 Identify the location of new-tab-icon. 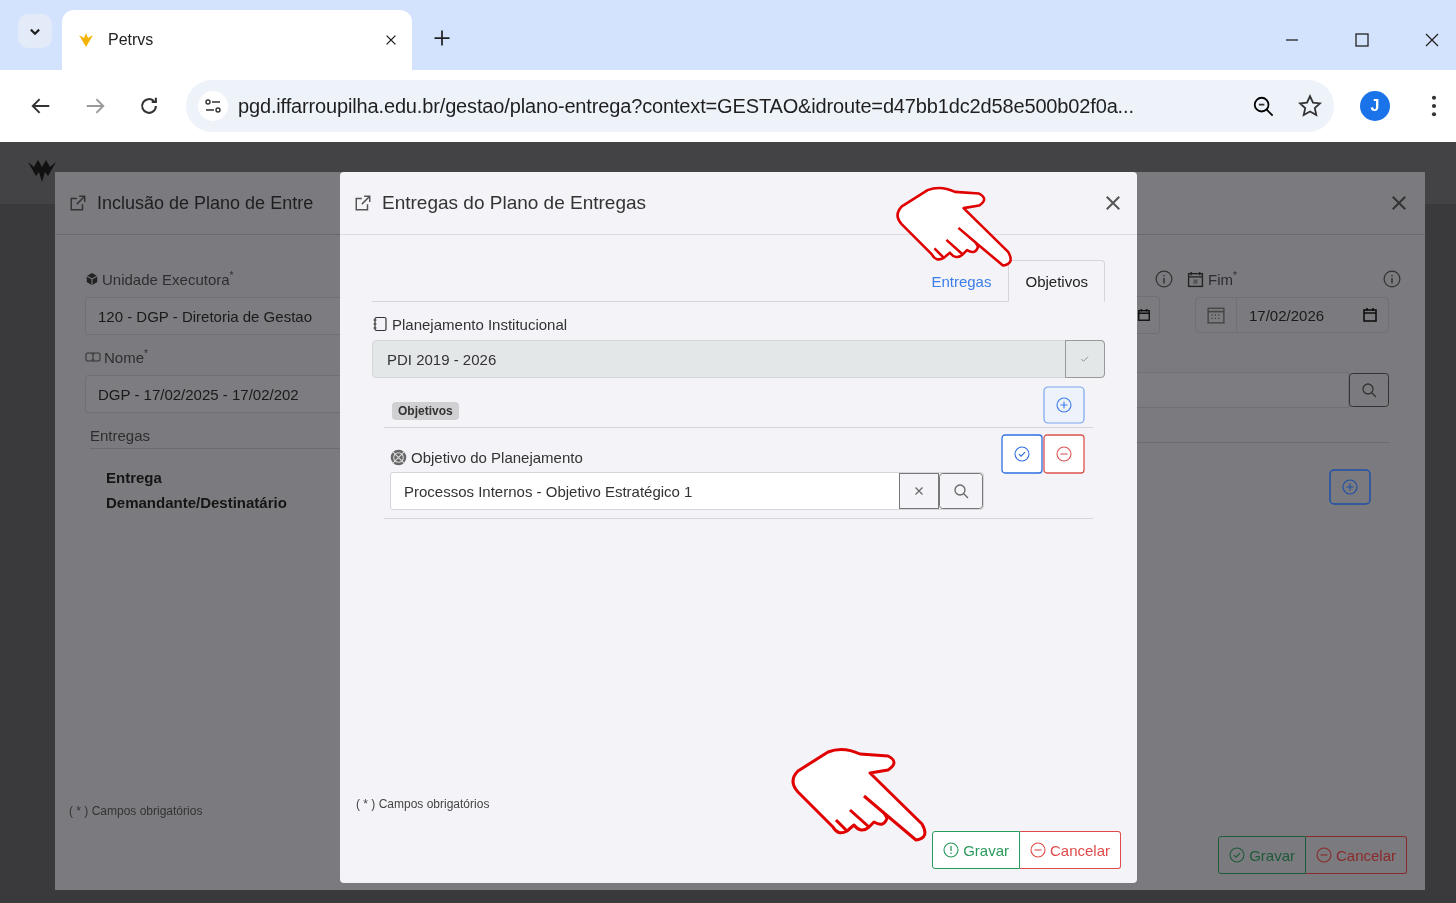
(442, 38).